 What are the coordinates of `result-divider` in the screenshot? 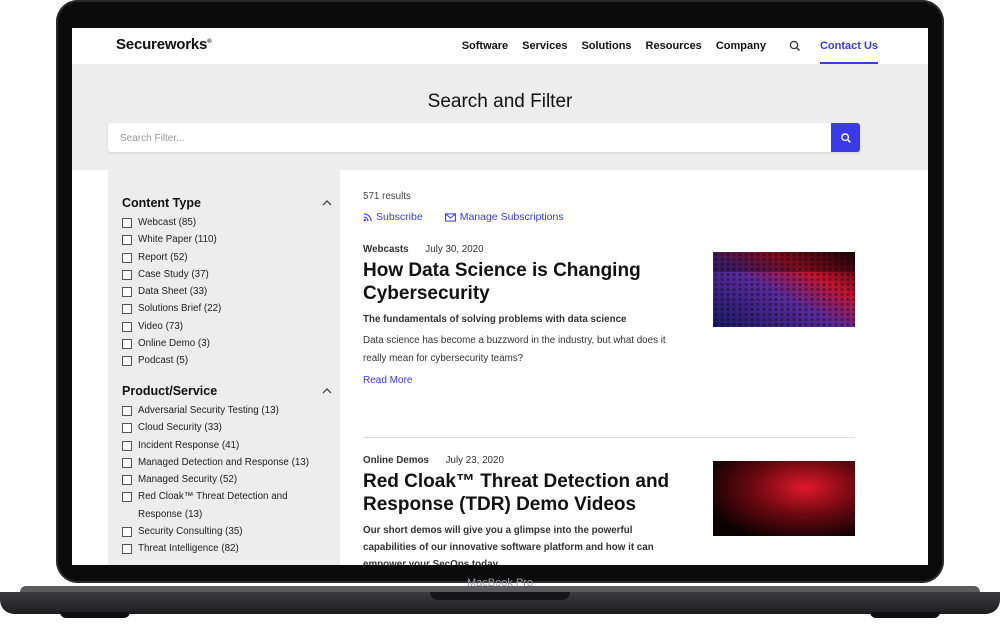 It's located at (609, 437).